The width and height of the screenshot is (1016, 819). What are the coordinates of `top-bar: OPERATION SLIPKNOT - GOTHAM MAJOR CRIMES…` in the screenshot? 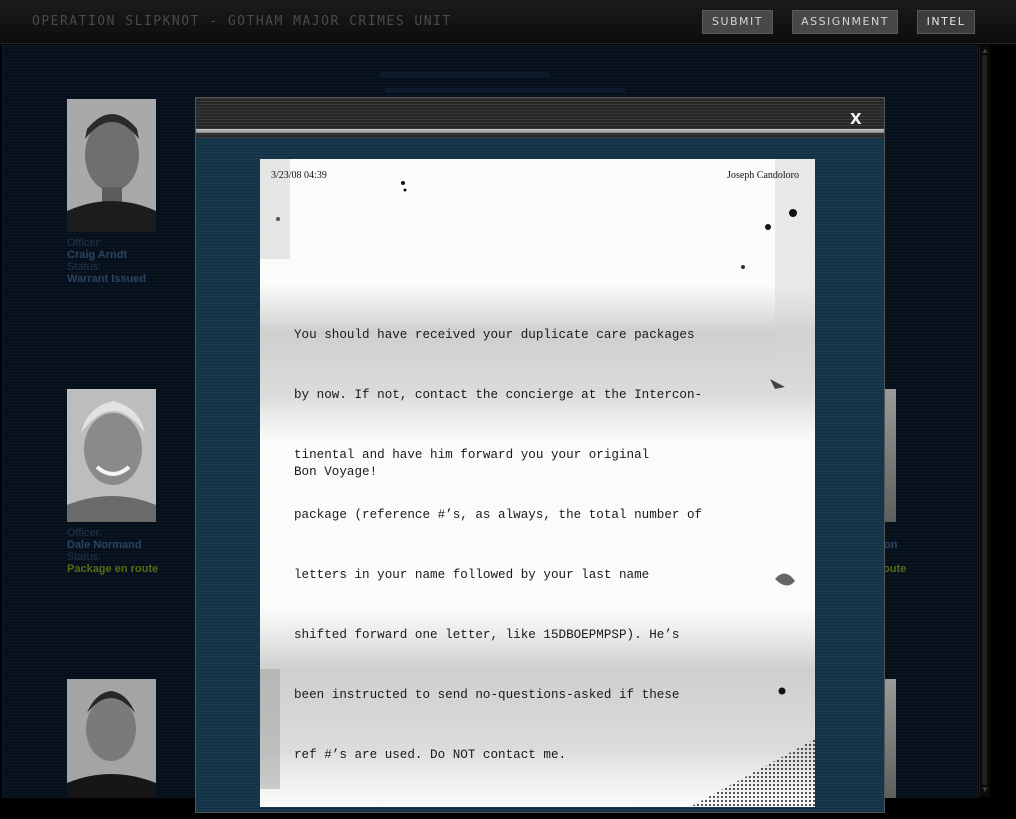 It's located at (508, 22).